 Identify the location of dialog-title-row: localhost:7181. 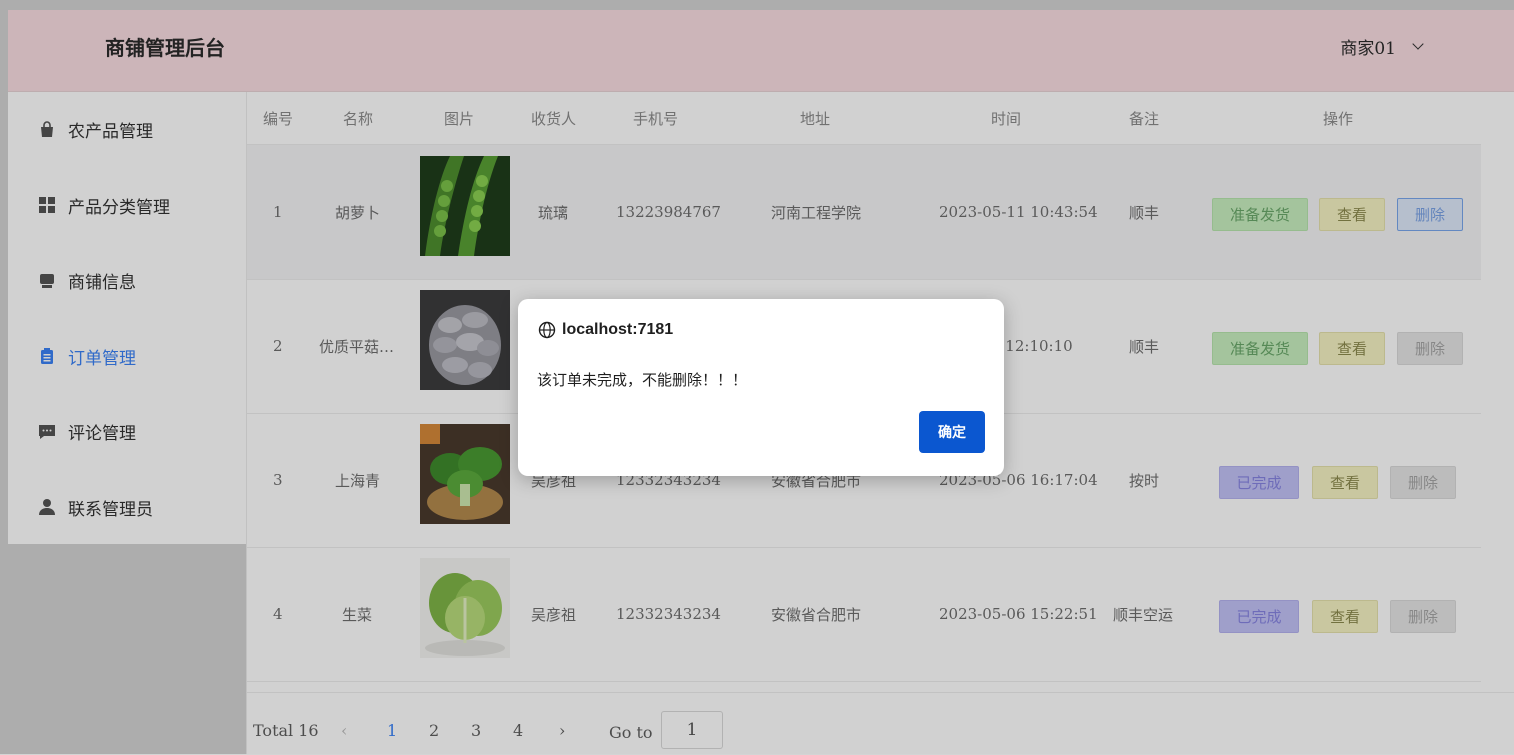
(605, 330).